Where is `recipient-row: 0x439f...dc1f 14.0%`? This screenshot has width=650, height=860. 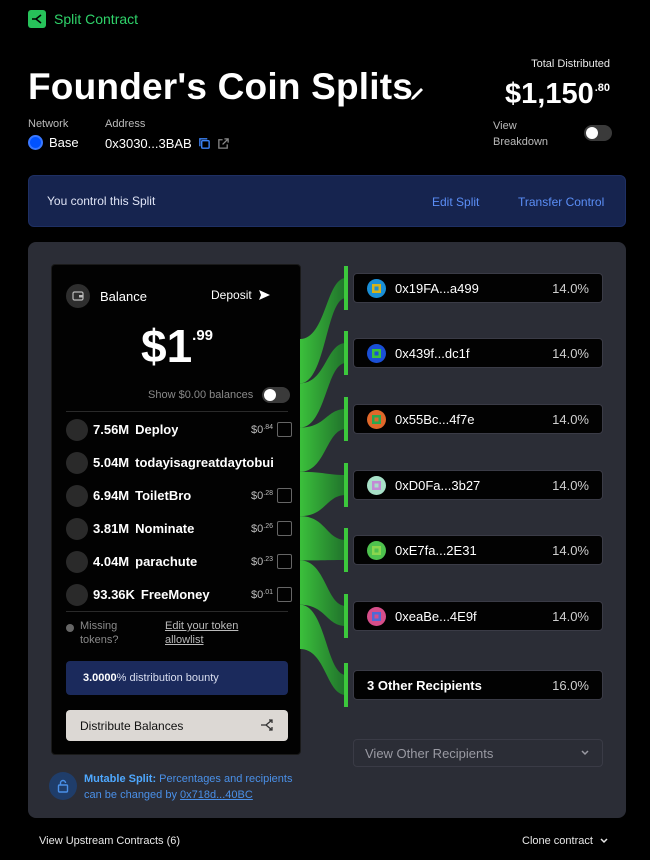 recipient-row: 0x439f...dc1f 14.0% is located at coordinates (478, 353).